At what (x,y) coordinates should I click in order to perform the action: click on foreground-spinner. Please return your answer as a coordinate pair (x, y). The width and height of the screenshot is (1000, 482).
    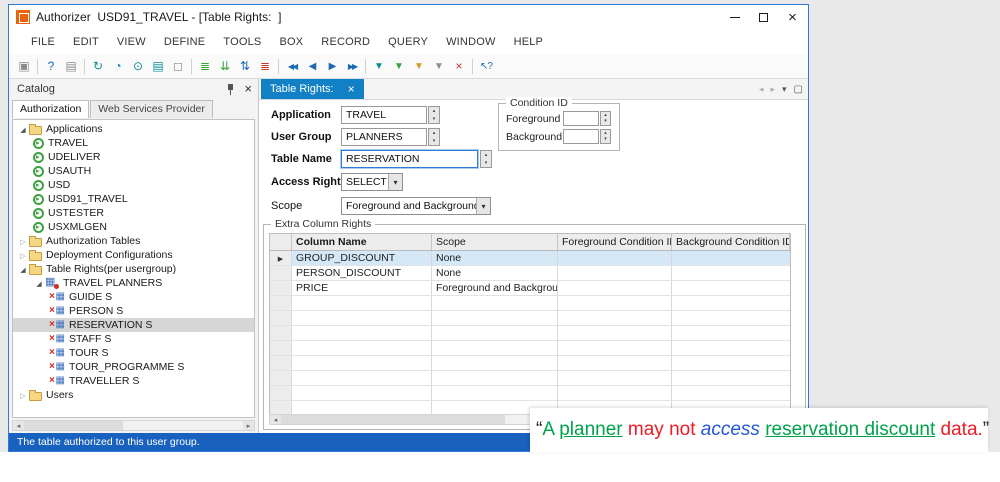
    Looking at the image, I should click on (605, 118).